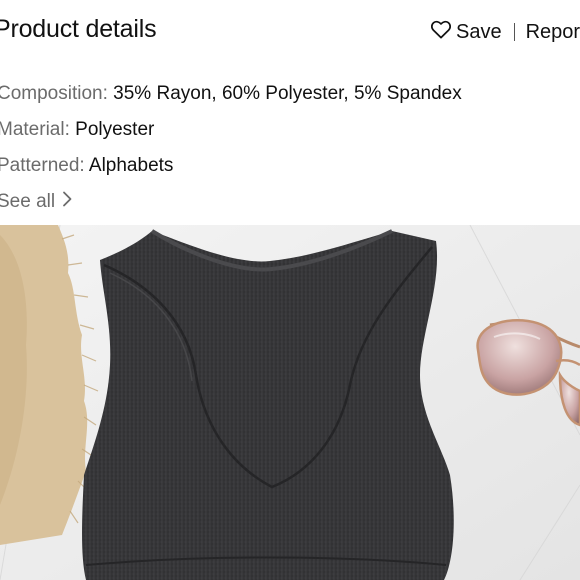 The width and height of the screenshot is (580, 580). I want to click on attribute-row-patterned: Patterned: Alphabets, so click(231, 166).